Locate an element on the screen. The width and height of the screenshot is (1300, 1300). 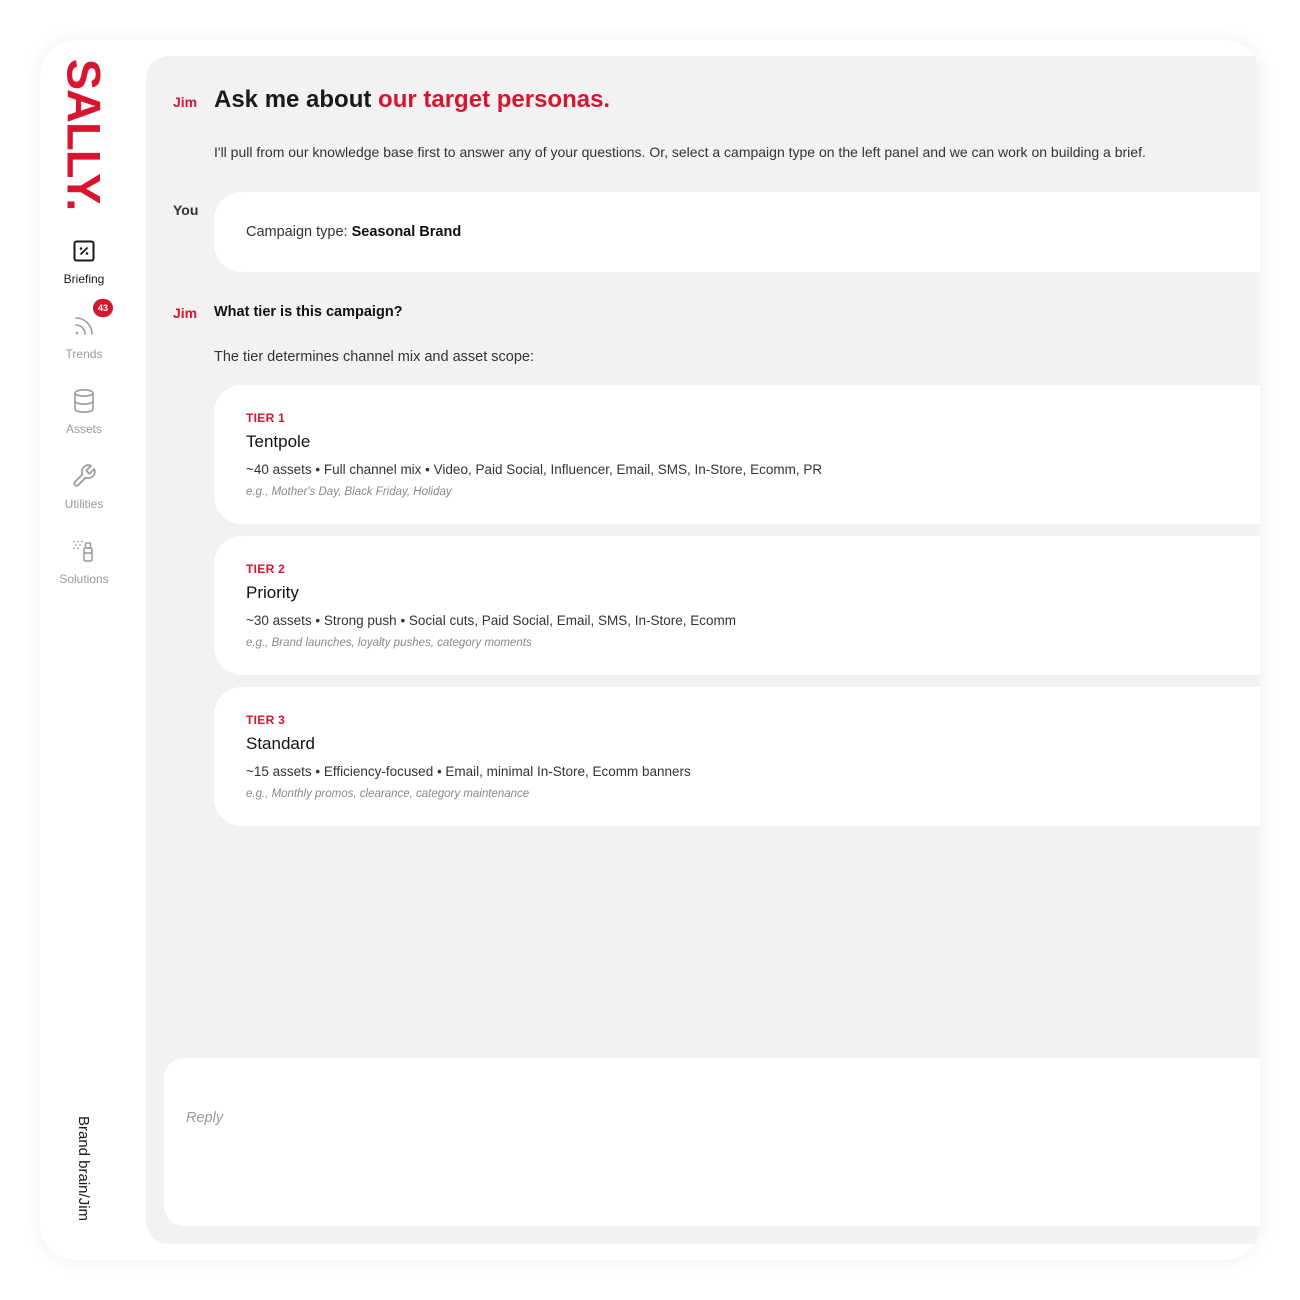
sidebar-item-assets: Assets is located at coordinates (84, 416).